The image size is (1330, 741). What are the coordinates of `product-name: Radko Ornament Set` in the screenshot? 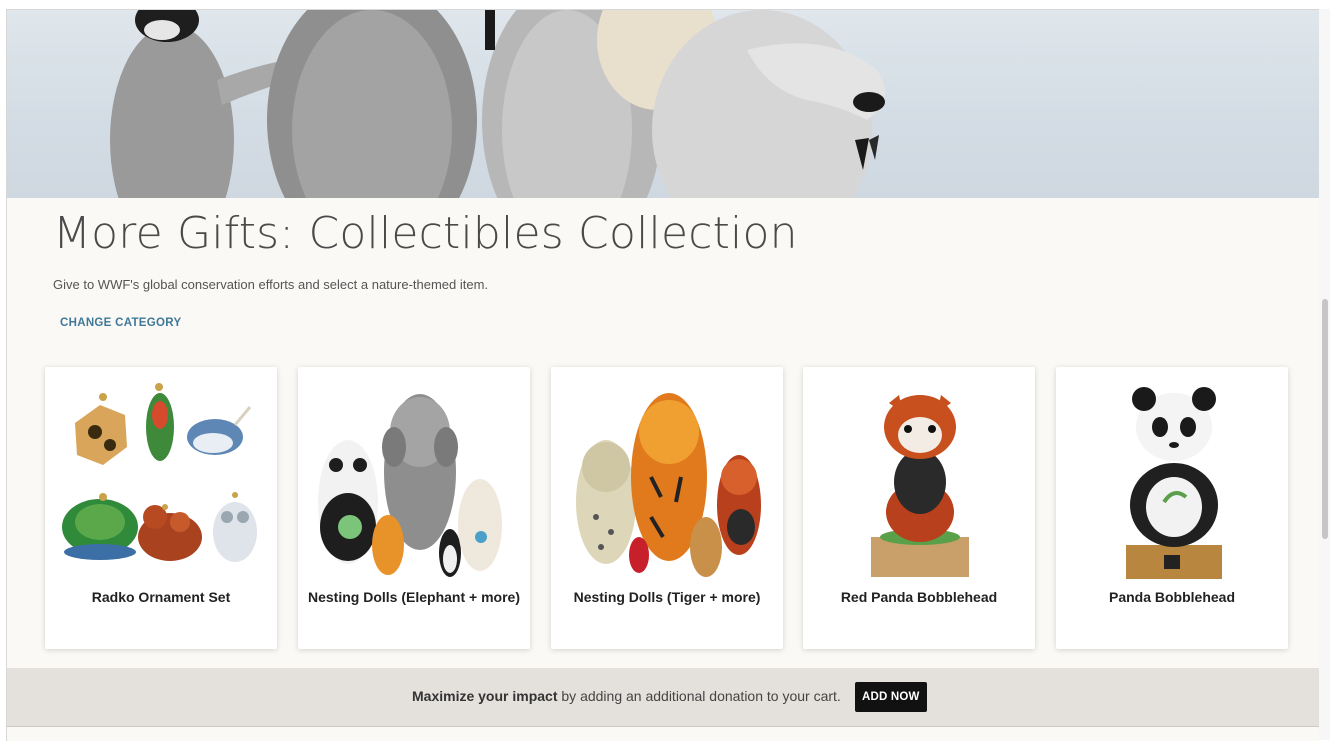 It's located at (161, 597).